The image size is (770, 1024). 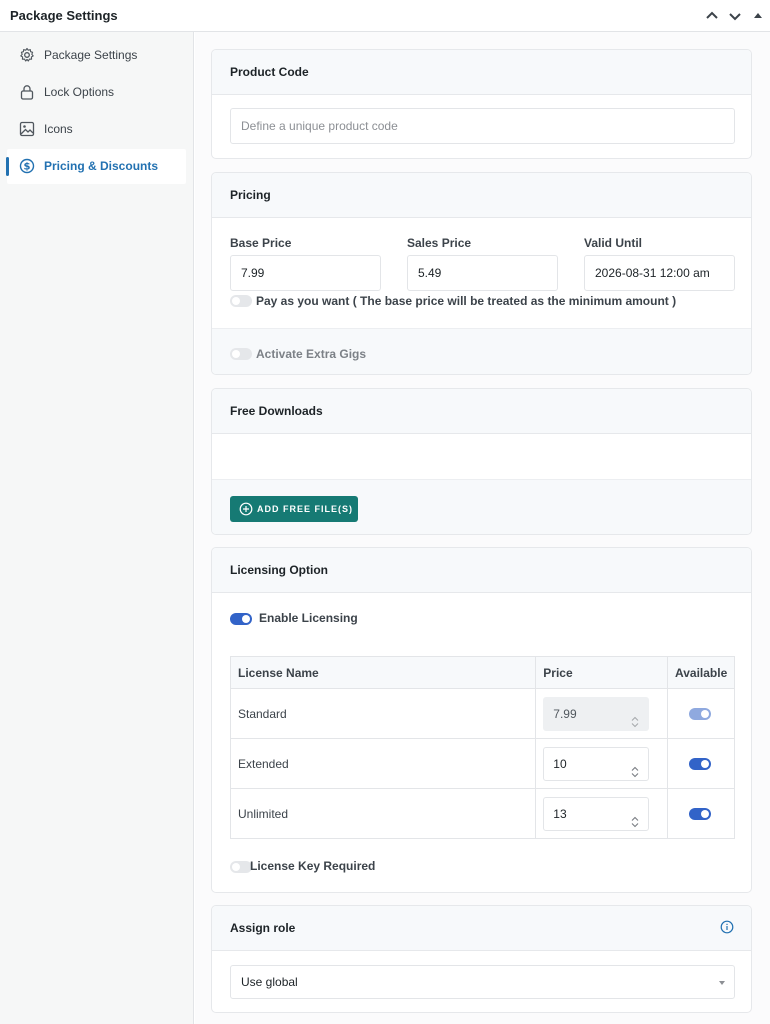 I want to click on card-header: Licensing Option, so click(x=481, y=570).